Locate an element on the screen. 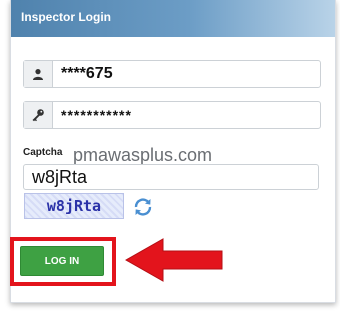 The width and height of the screenshot is (340, 315). username-field: ****675 is located at coordinates (172, 74).